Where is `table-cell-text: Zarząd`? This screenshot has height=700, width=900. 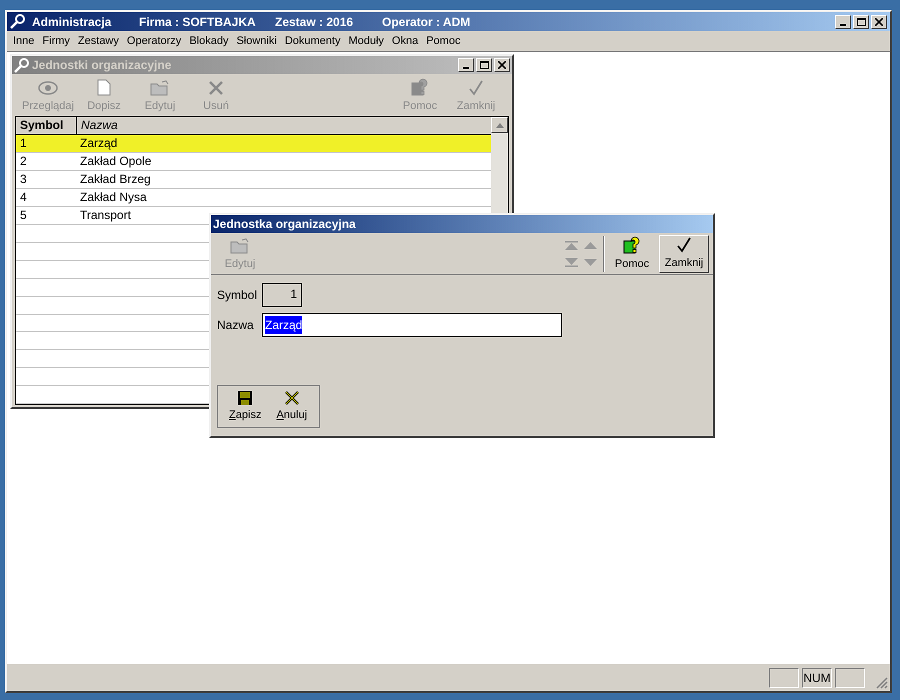
table-cell-text: Zarząd is located at coordinates (98, 143).